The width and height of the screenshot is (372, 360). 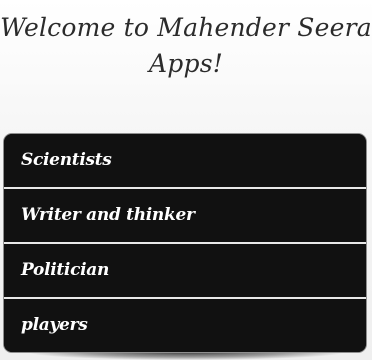 I want to click on menu-item-scientists: Scientists, so click(x=185, y=160).